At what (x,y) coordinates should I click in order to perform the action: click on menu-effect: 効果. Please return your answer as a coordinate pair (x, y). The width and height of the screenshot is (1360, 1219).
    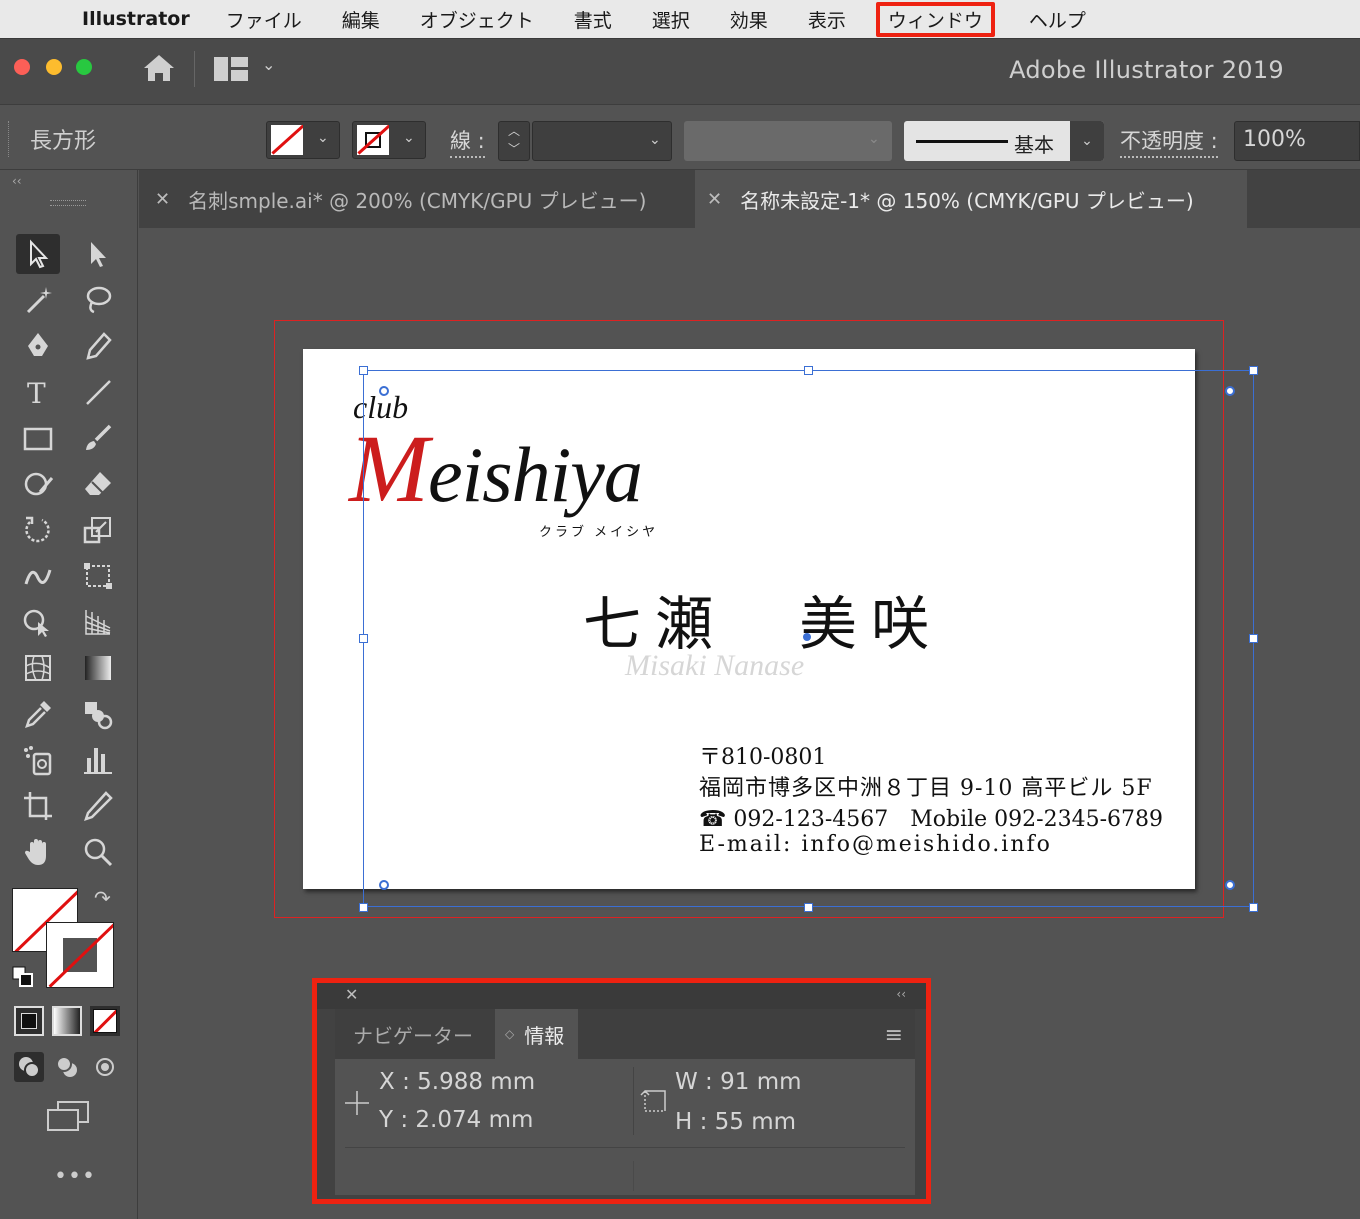
    Looking at the image, I should click on (749, 19).